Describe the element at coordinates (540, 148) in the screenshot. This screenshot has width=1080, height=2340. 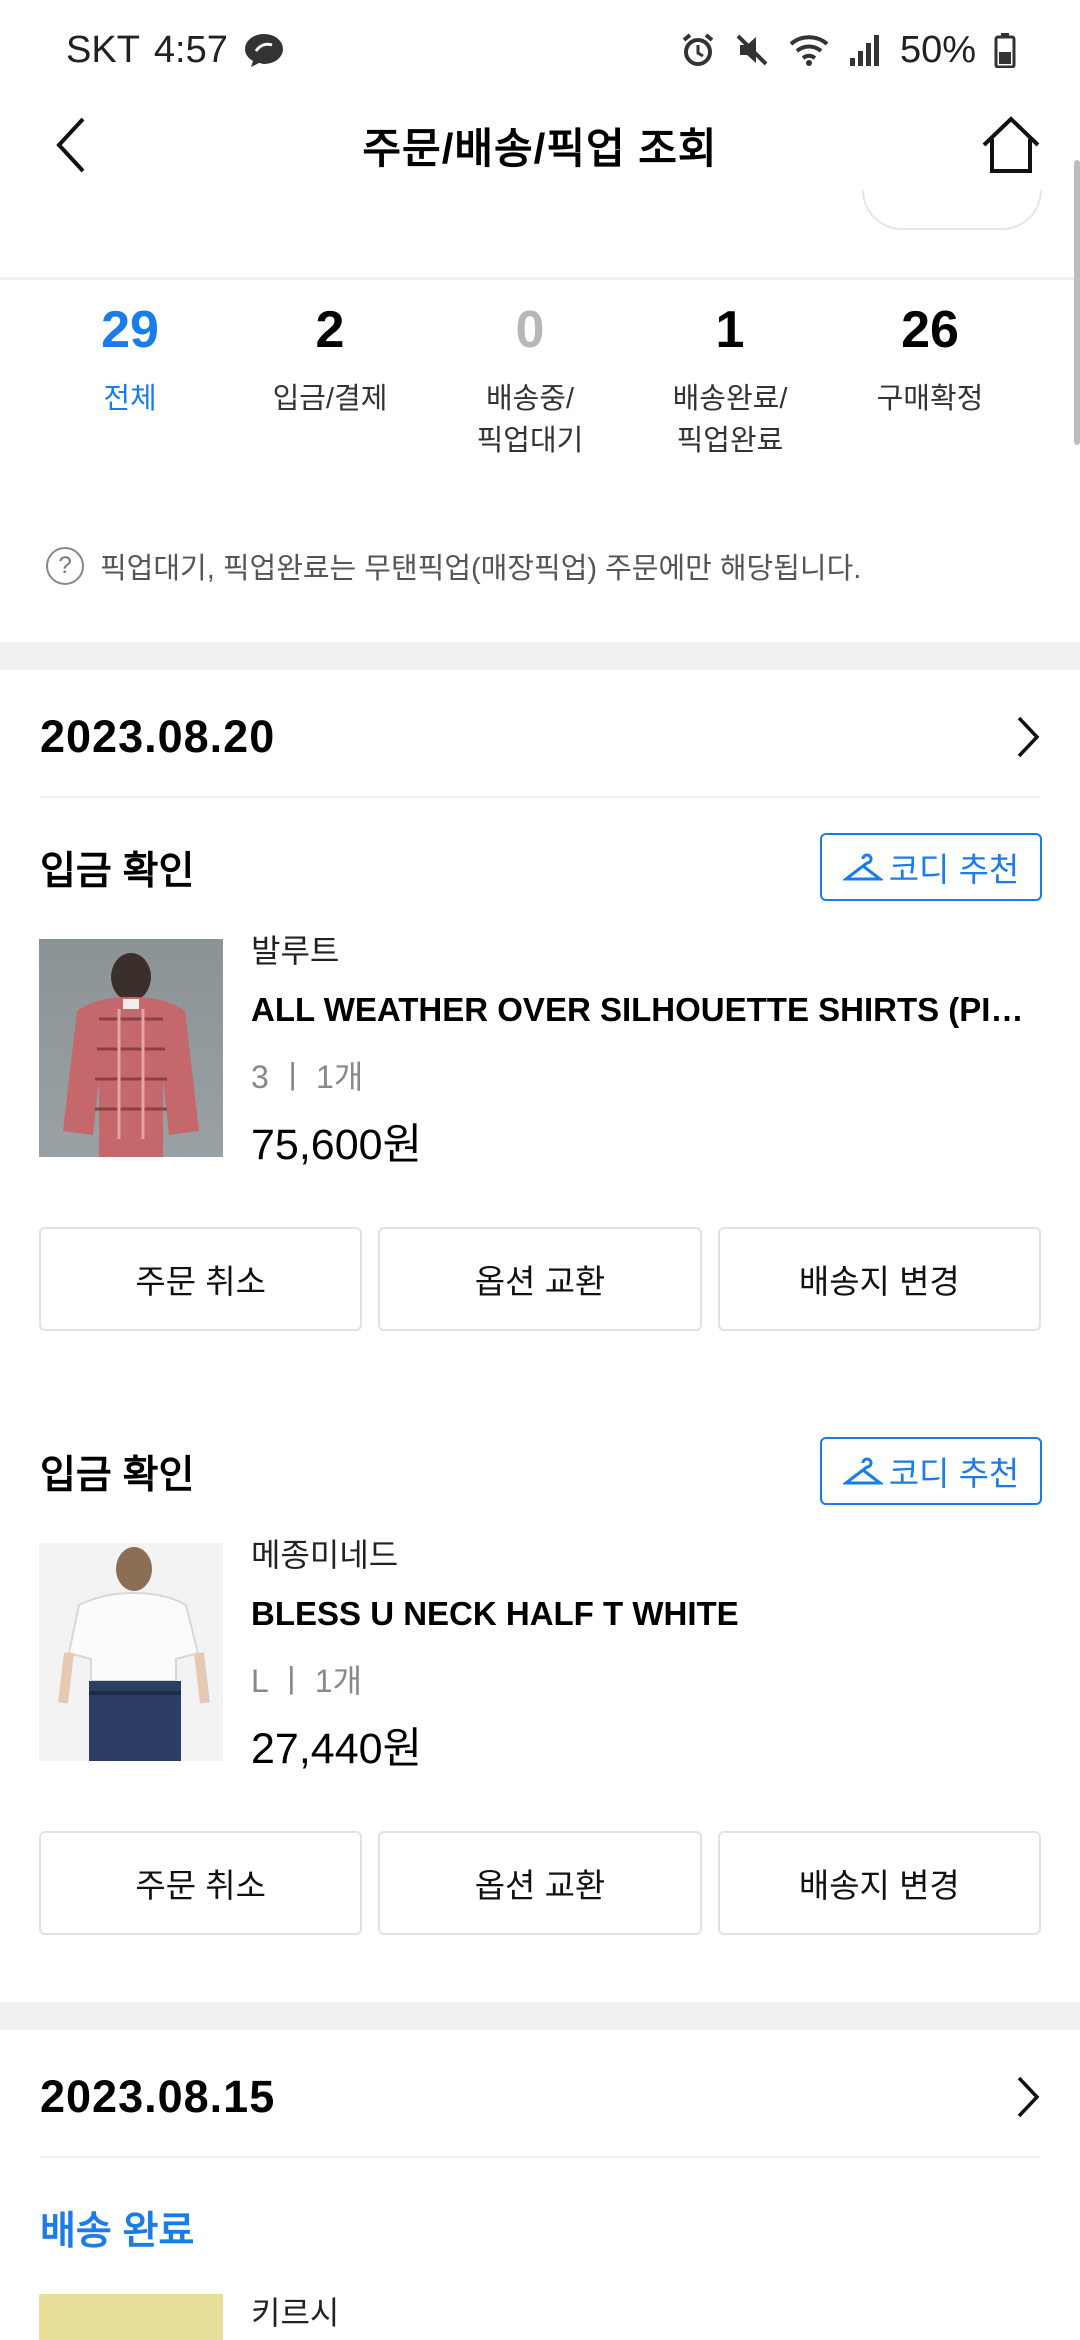
I see `page-title: 주문/배송/픽업 조회` at that location.